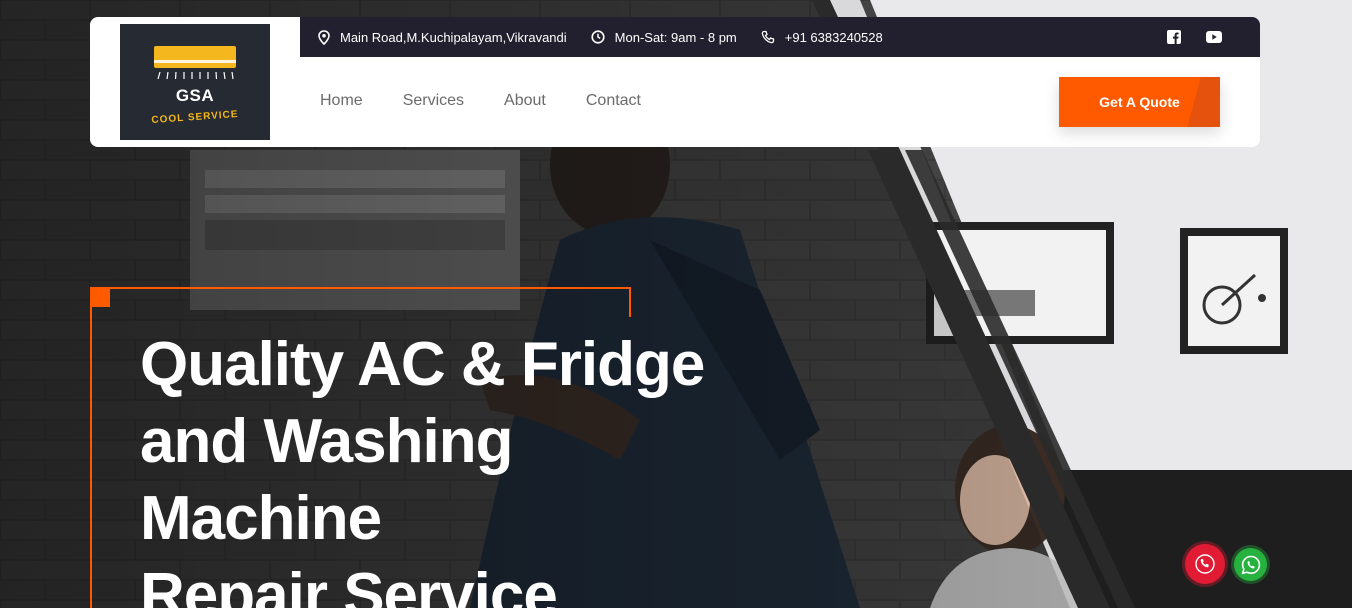 This screenshot has width=1352, height=608. Describe the element at coordinates (100, 297) in the screenshot. I see `hero-frame-corner-square` at that location.